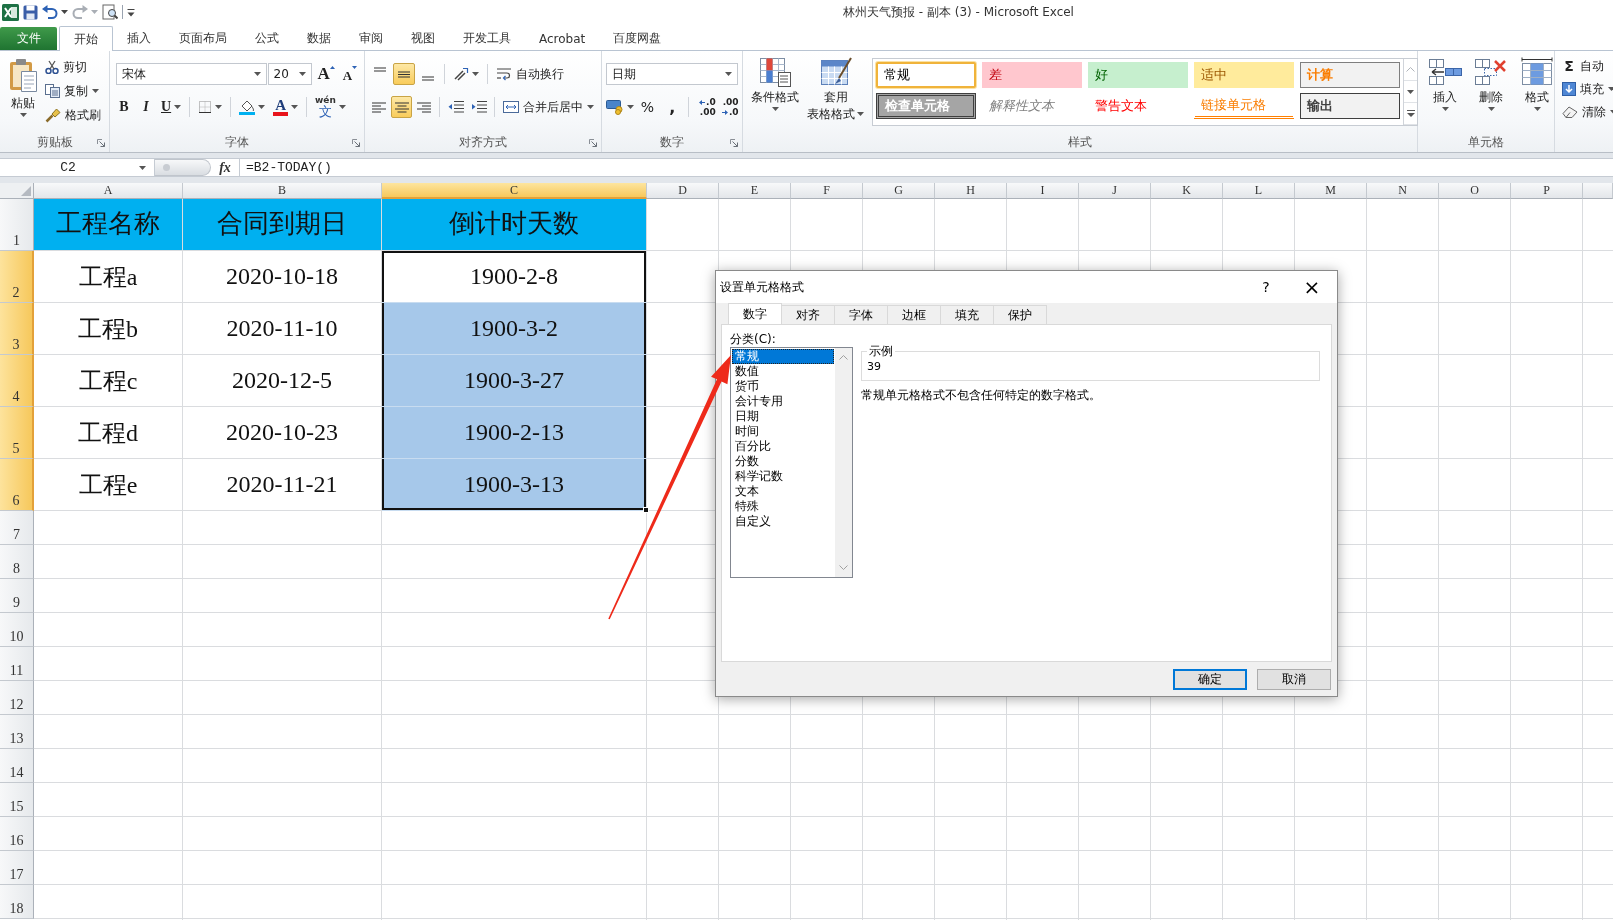 The image size is (1613, 920). What do you see at coordinates (1475, 191) in the screenshot?
I see `column-header: O` at bounding box center [1475, 191].